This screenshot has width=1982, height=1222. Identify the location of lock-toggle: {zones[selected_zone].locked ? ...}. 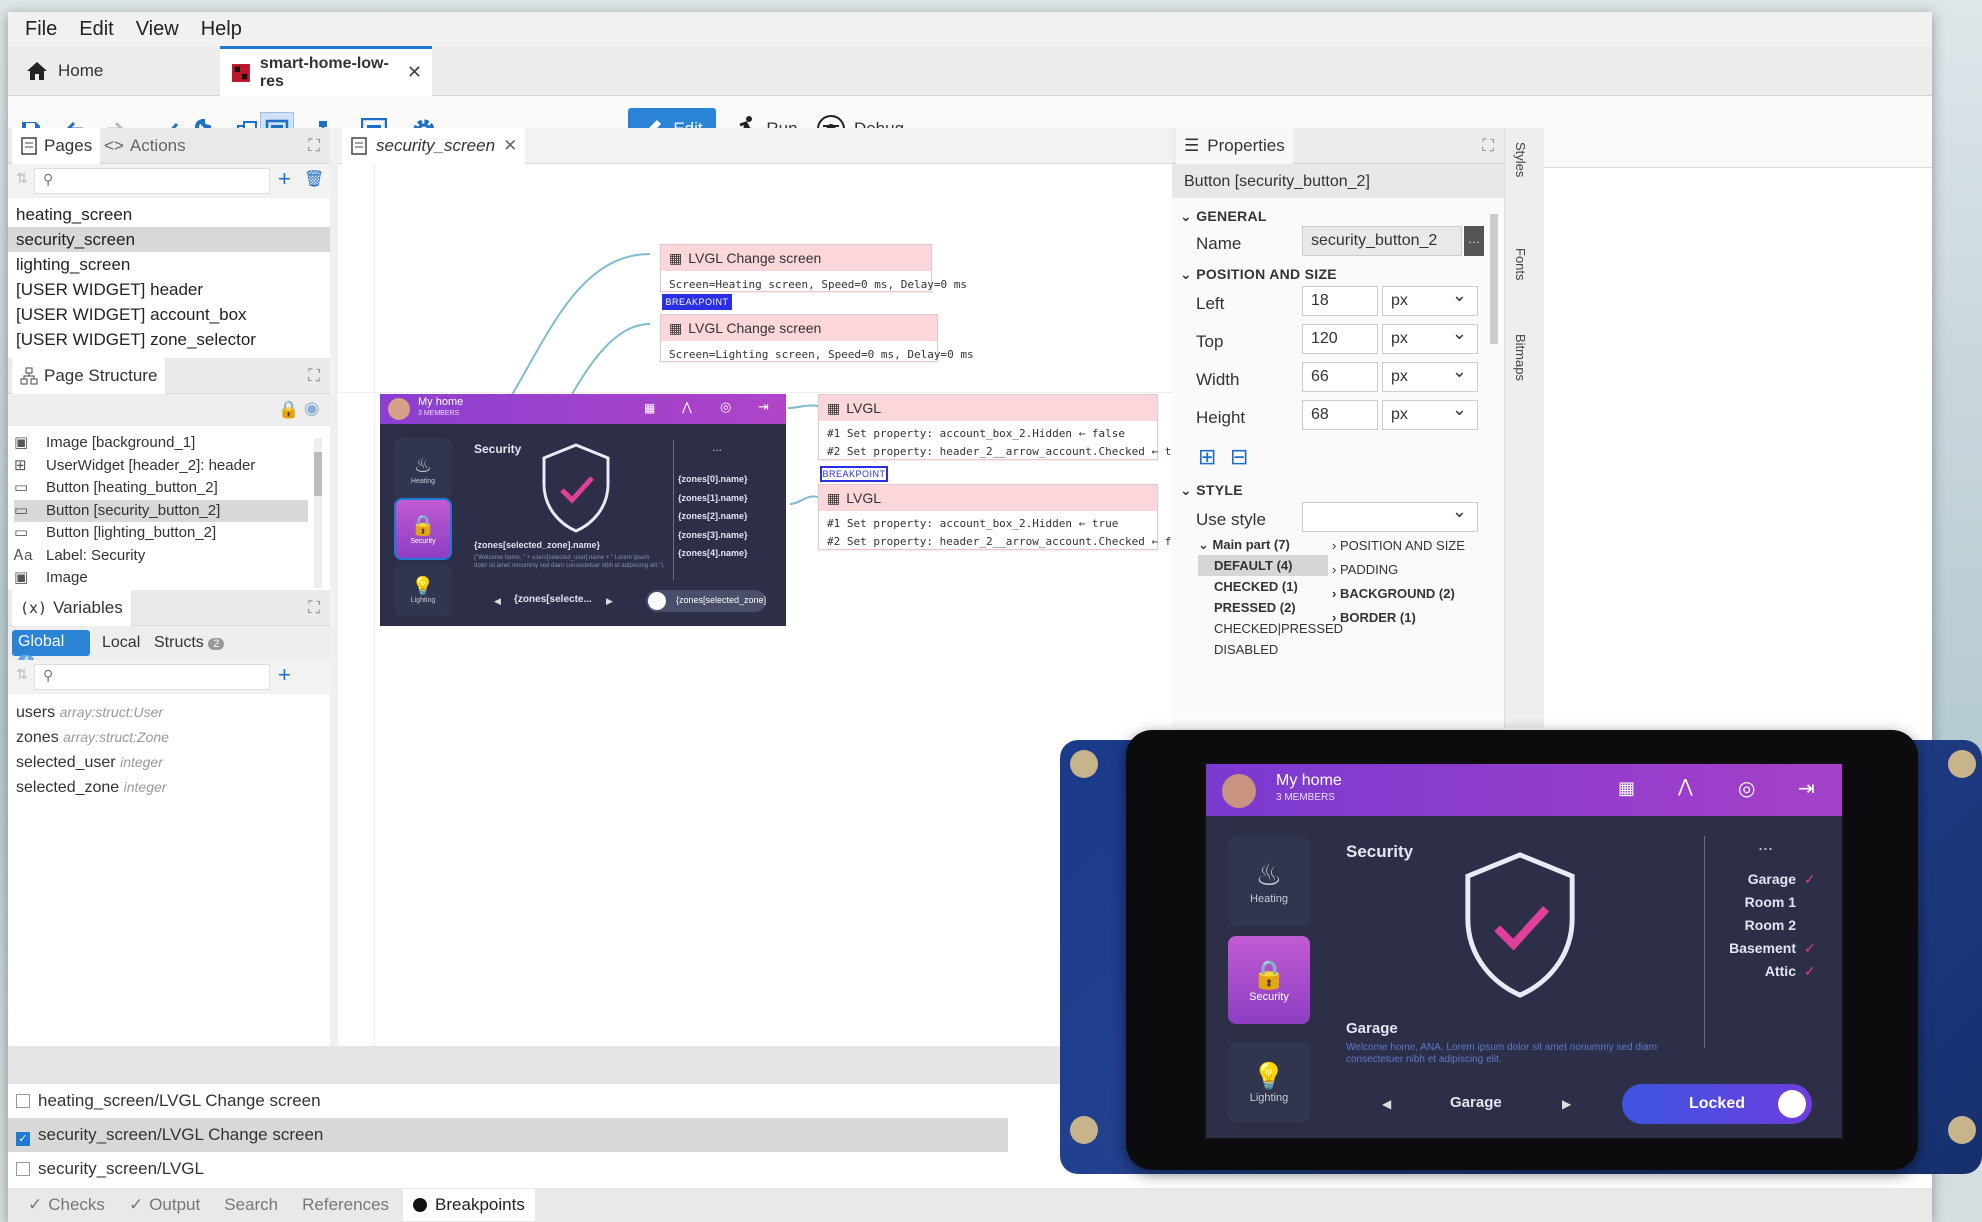
(706, 601).